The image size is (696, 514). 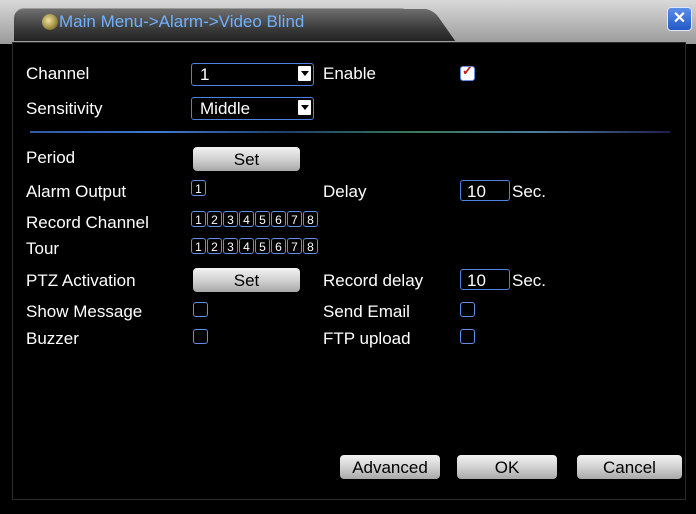 What do you see at coordinates (198, 246) in the screenshot?
I see `tour-channel-1: 1` at bounding box center [198, 246].